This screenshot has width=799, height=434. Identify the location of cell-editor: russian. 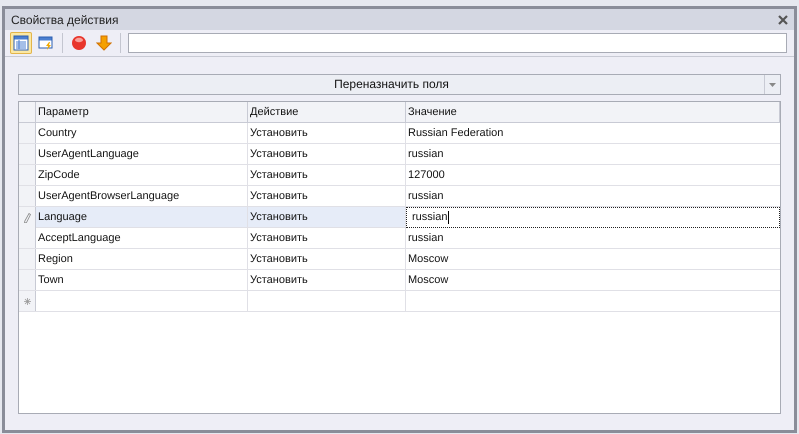
(593, 217).